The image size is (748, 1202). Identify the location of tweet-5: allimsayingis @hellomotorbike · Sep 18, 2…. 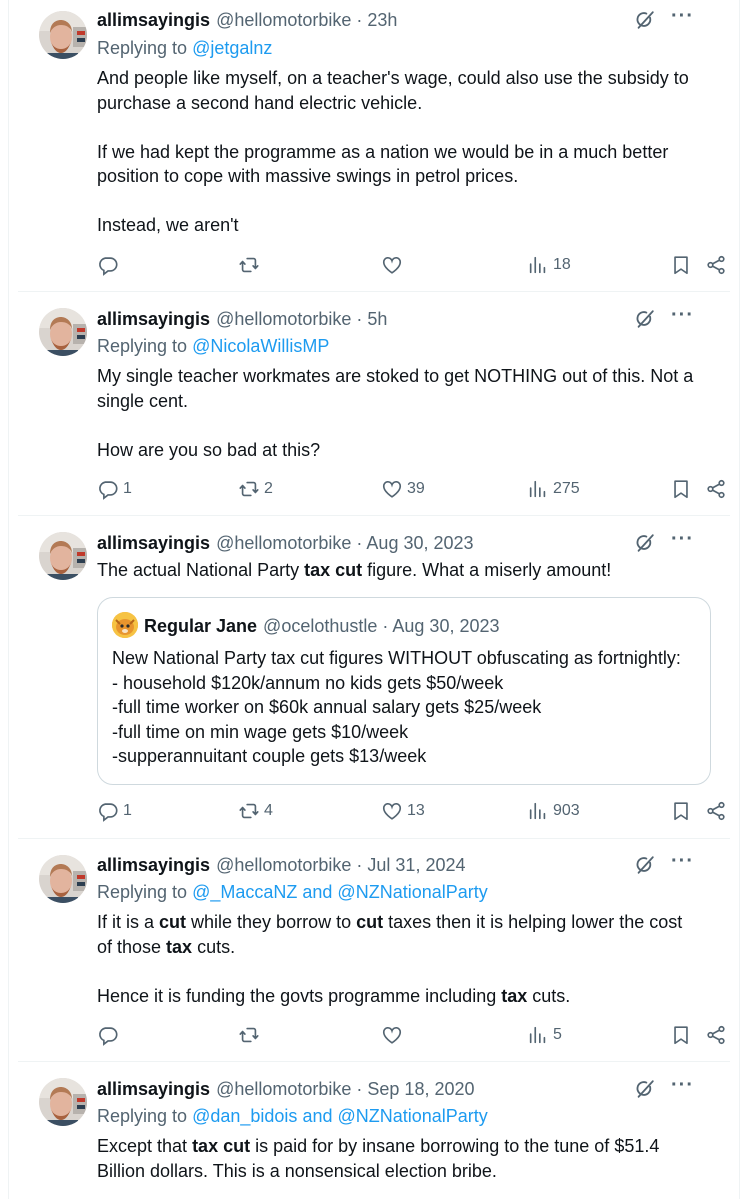
(374, 1132).